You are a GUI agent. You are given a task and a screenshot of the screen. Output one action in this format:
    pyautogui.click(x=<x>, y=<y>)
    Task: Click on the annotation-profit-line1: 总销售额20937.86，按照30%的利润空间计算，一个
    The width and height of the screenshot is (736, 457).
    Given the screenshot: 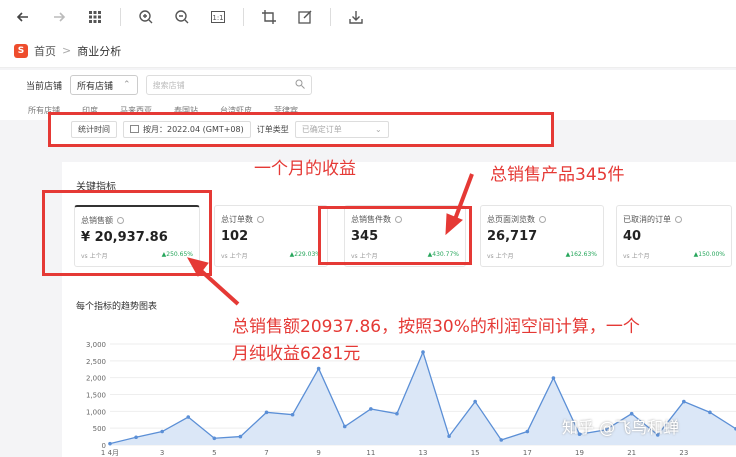 What is the action you would take?
    pyautogui.click(x=436, y=327)
    